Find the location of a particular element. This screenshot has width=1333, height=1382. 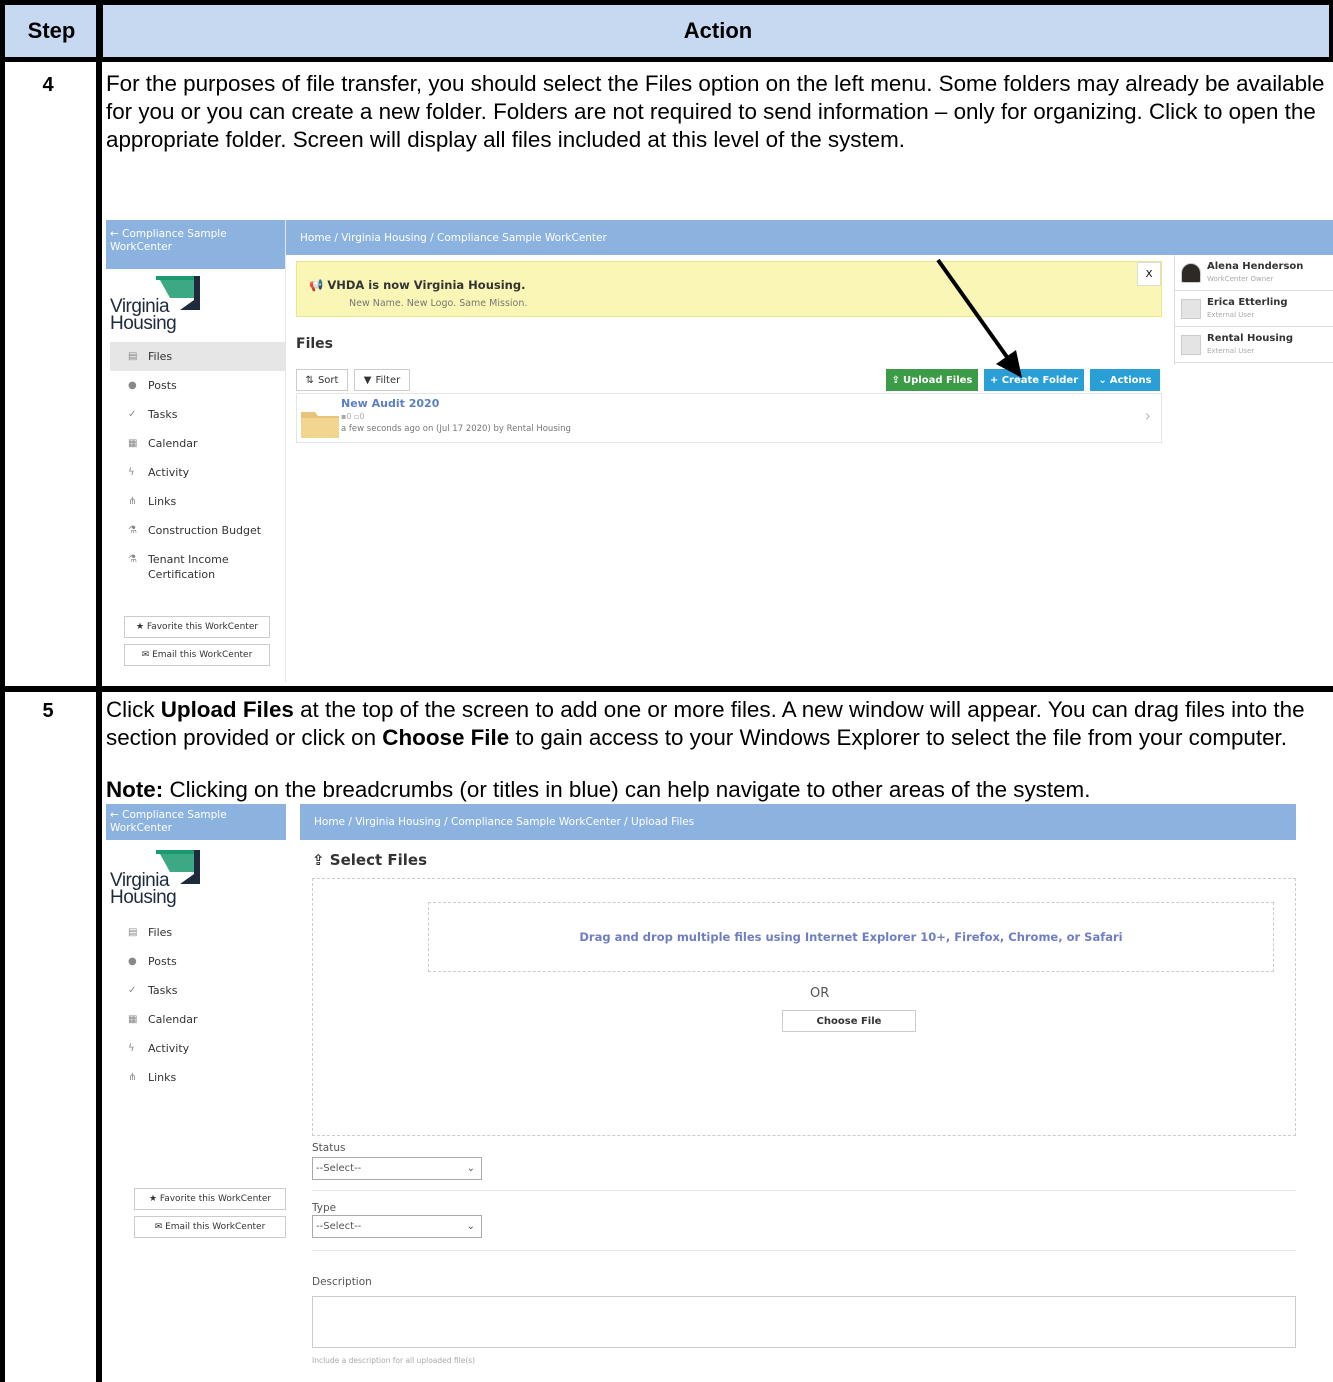

sort-icon: ⇅ is located at coordinates (309, 380).